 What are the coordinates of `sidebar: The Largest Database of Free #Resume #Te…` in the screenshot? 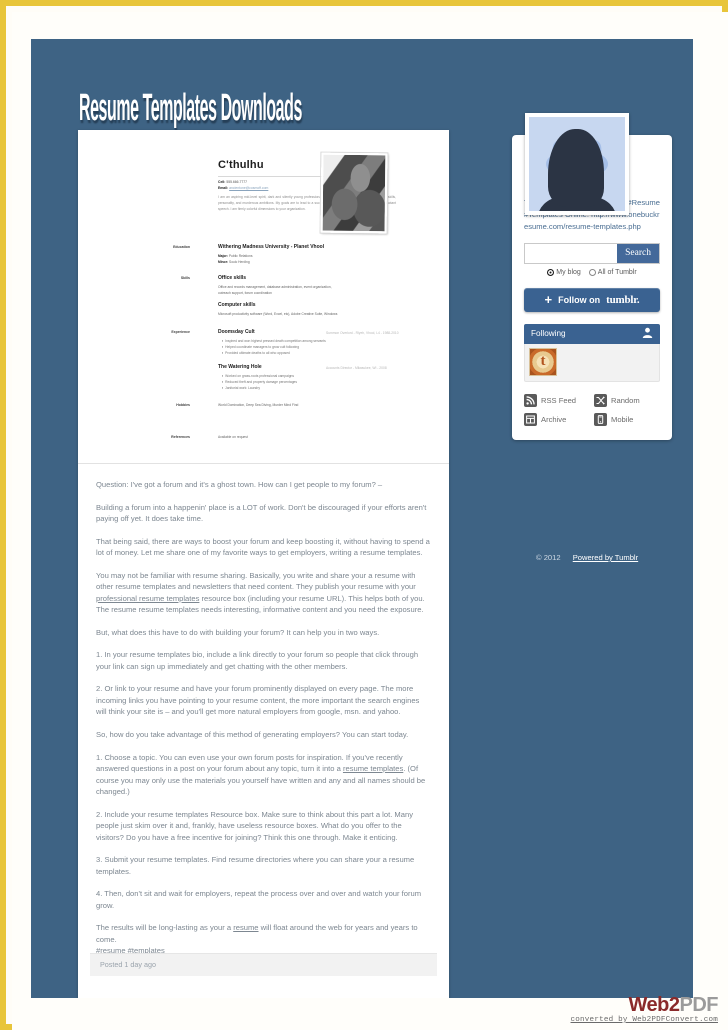 It's located at (592, 276).